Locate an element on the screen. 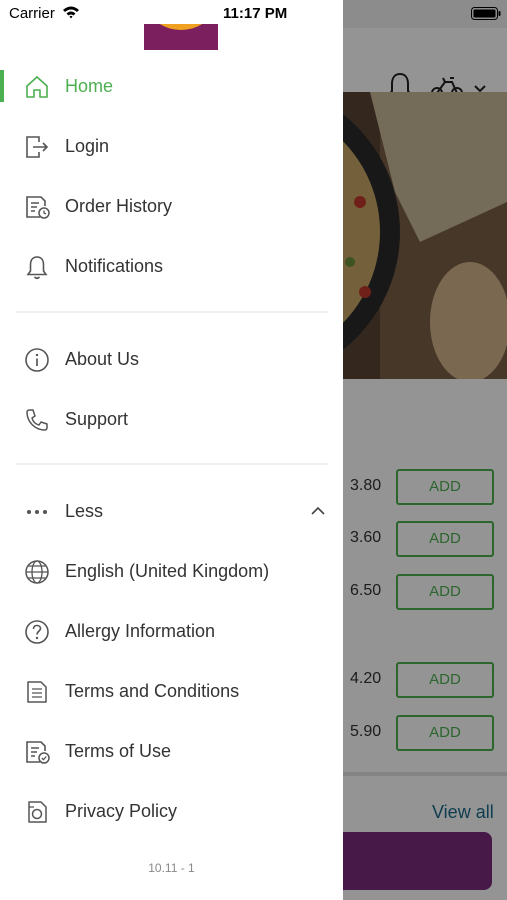 This screenshot has height=900, width=507. menu-item-support: Support is located at coordinates (171, 419).